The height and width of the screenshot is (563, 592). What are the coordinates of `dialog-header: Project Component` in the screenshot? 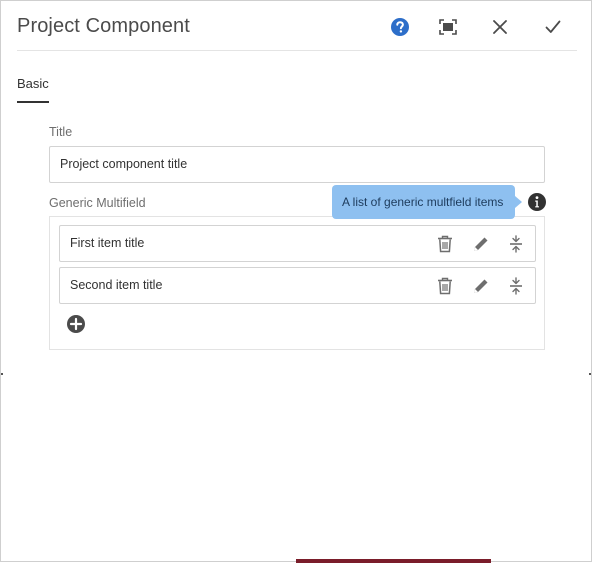 It's located at (297, 26).